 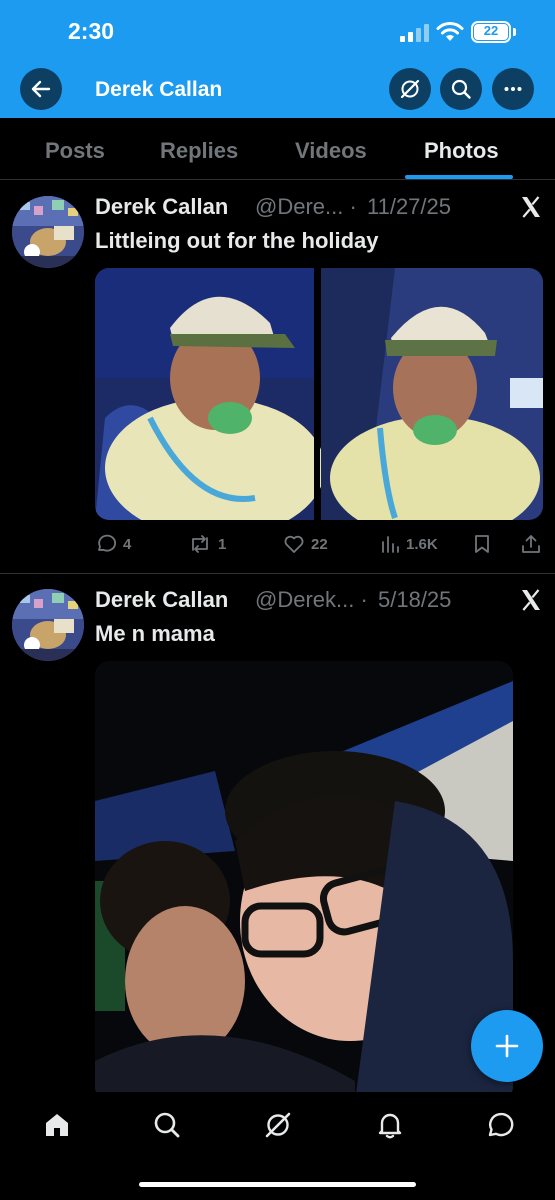 I want to click on tab-videos: Videos, so click(x=331, y=151).